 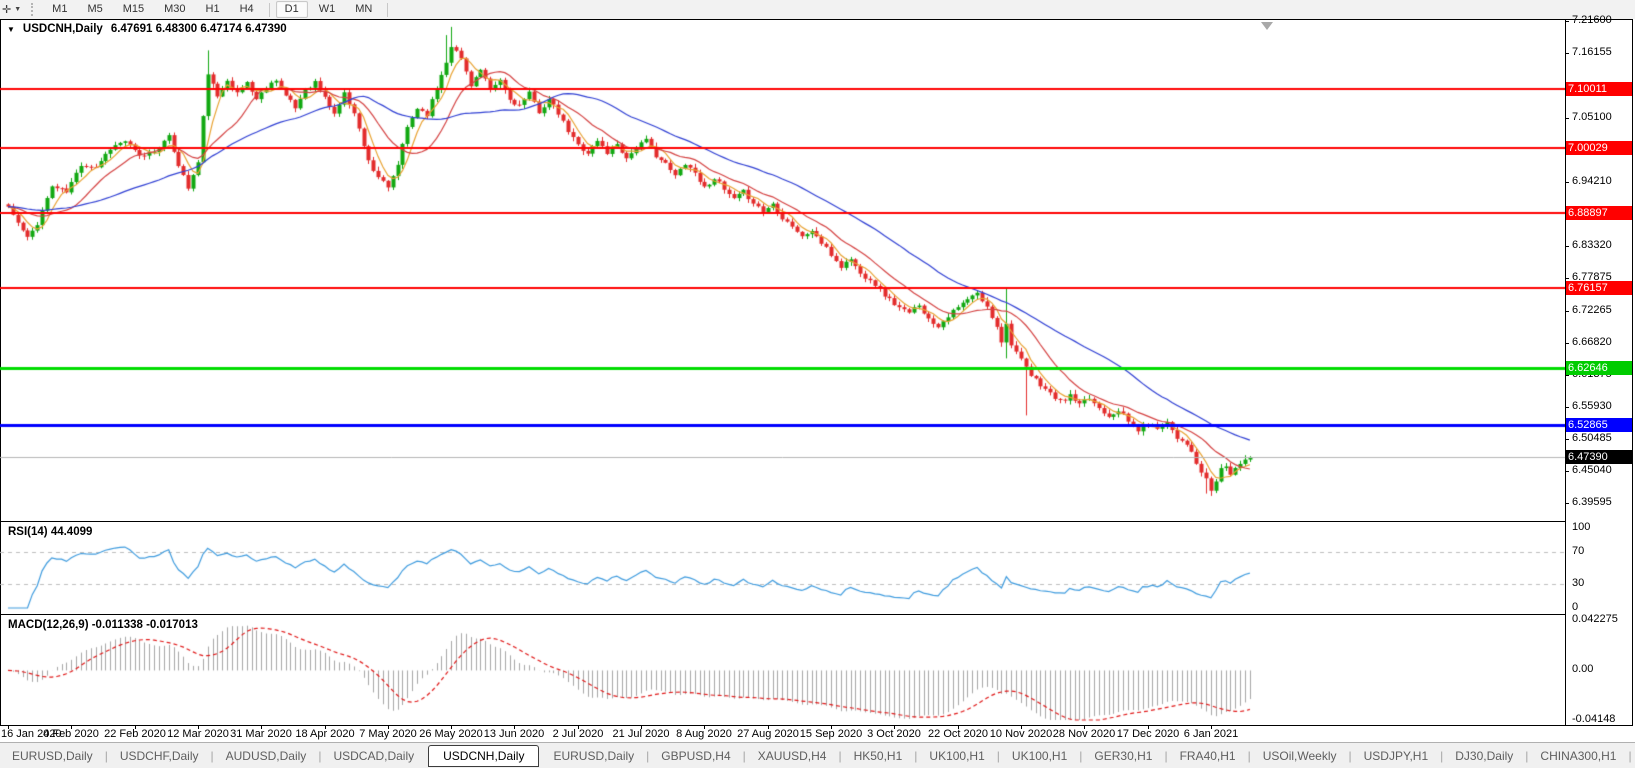 What do you see at coordinates (1592, 245) in the screenshot?
I see `price-axis-label: 6.83320` at bounding box center [1592, 245].